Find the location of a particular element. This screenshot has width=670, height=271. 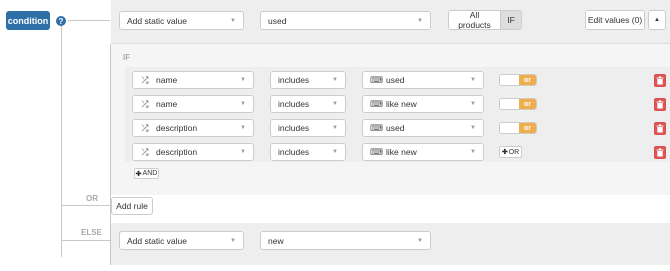

edit-values-button: Edit values (0) is located at coordinates (615, 20).